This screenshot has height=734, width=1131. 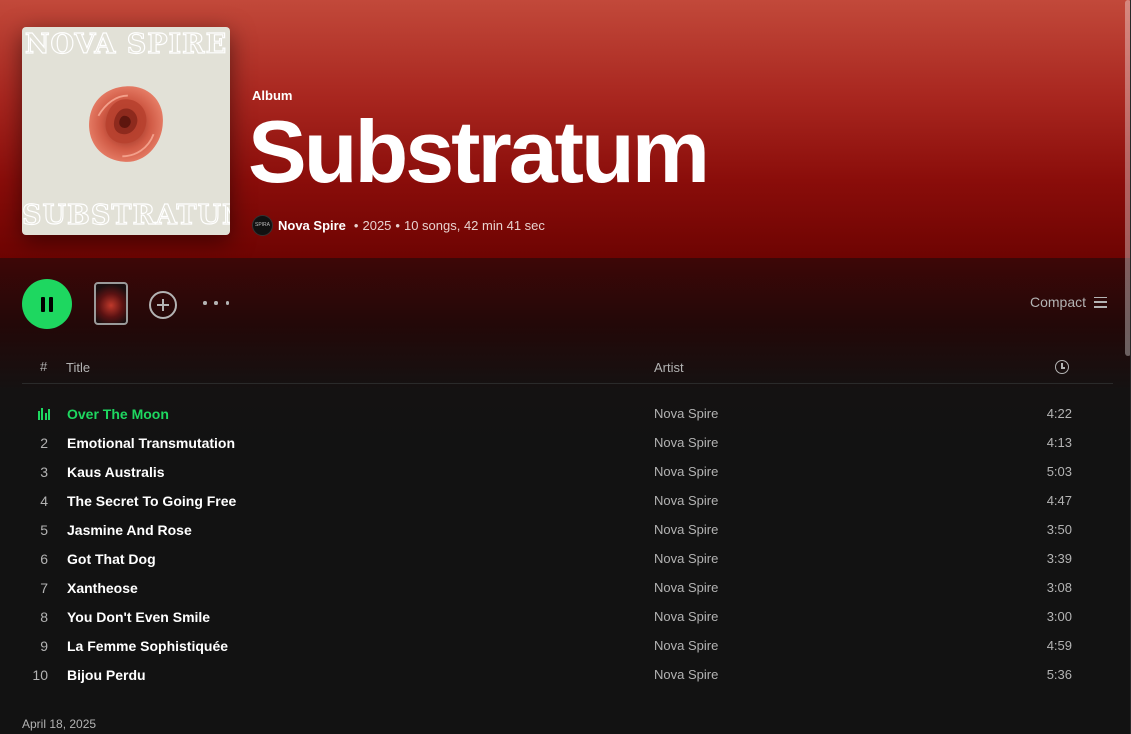 I want to click on view-toggle: Compact, so click(x=1068, y=302).